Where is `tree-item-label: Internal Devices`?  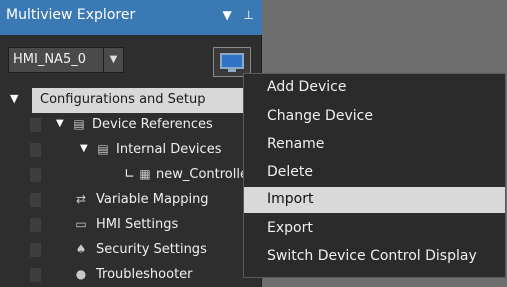
tree-item-label: Internal Devices is located at coordinates (169, 149).